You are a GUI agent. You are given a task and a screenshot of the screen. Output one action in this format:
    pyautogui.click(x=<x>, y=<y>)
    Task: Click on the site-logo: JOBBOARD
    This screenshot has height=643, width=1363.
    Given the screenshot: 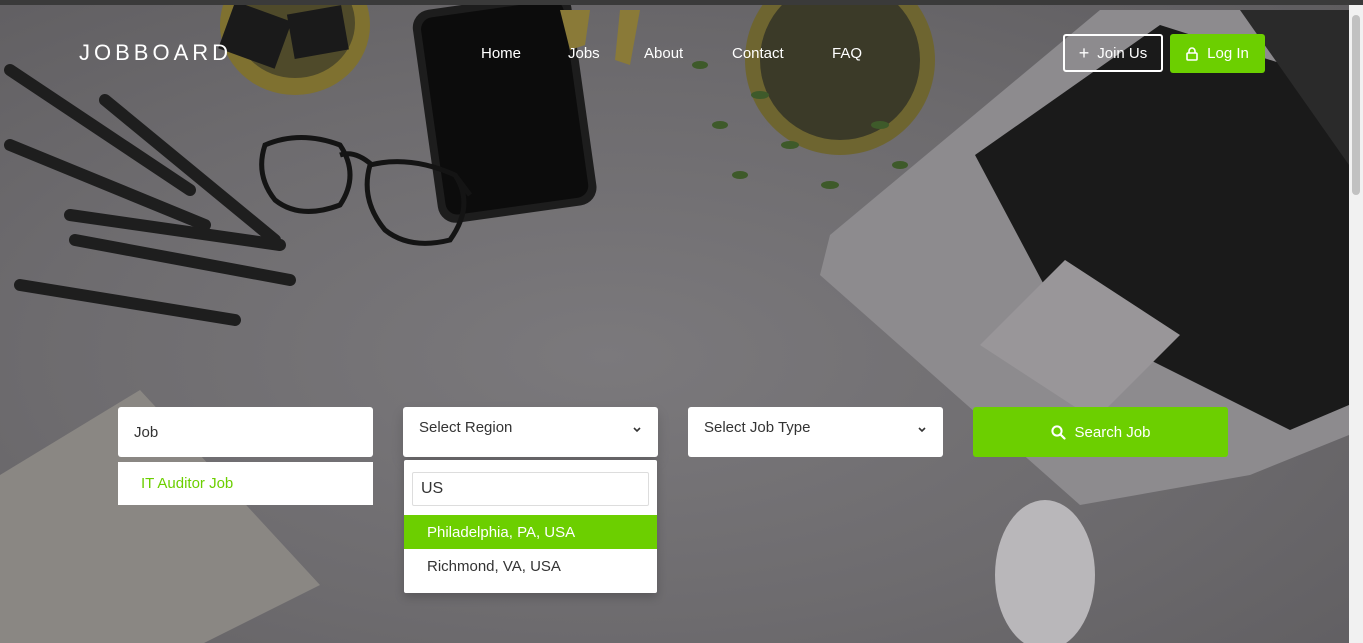 What is the action you would take?
    pyautogui.click(x=155, y=53)
    